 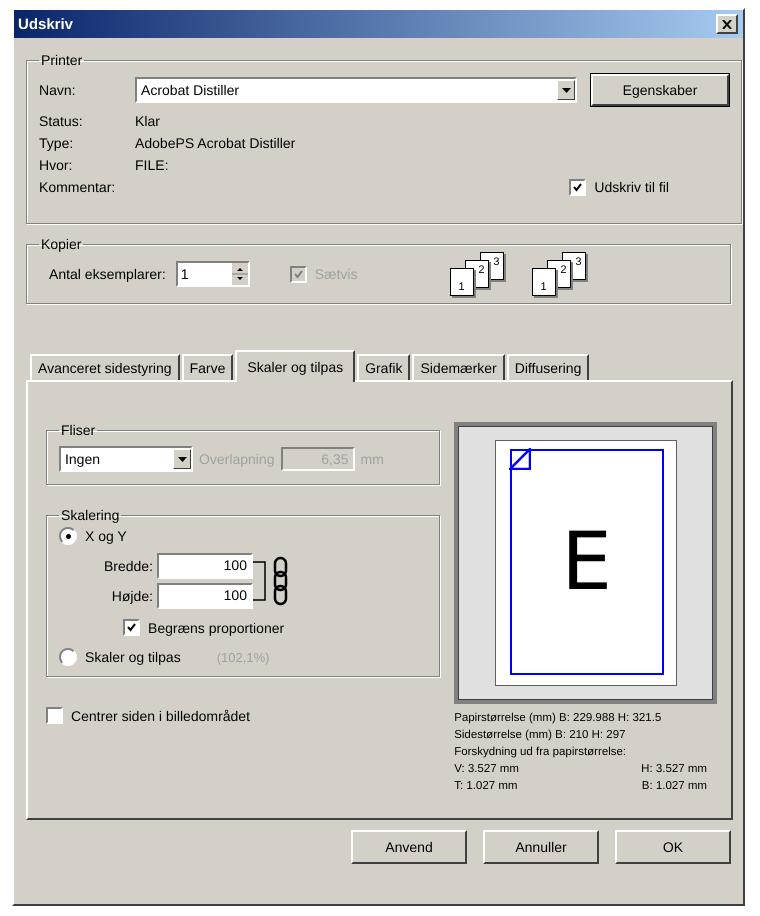 What do you see at coordinates (83, 459) in the screenshot?
I see `select-value: Ingen` at bounding box center [83, 459].